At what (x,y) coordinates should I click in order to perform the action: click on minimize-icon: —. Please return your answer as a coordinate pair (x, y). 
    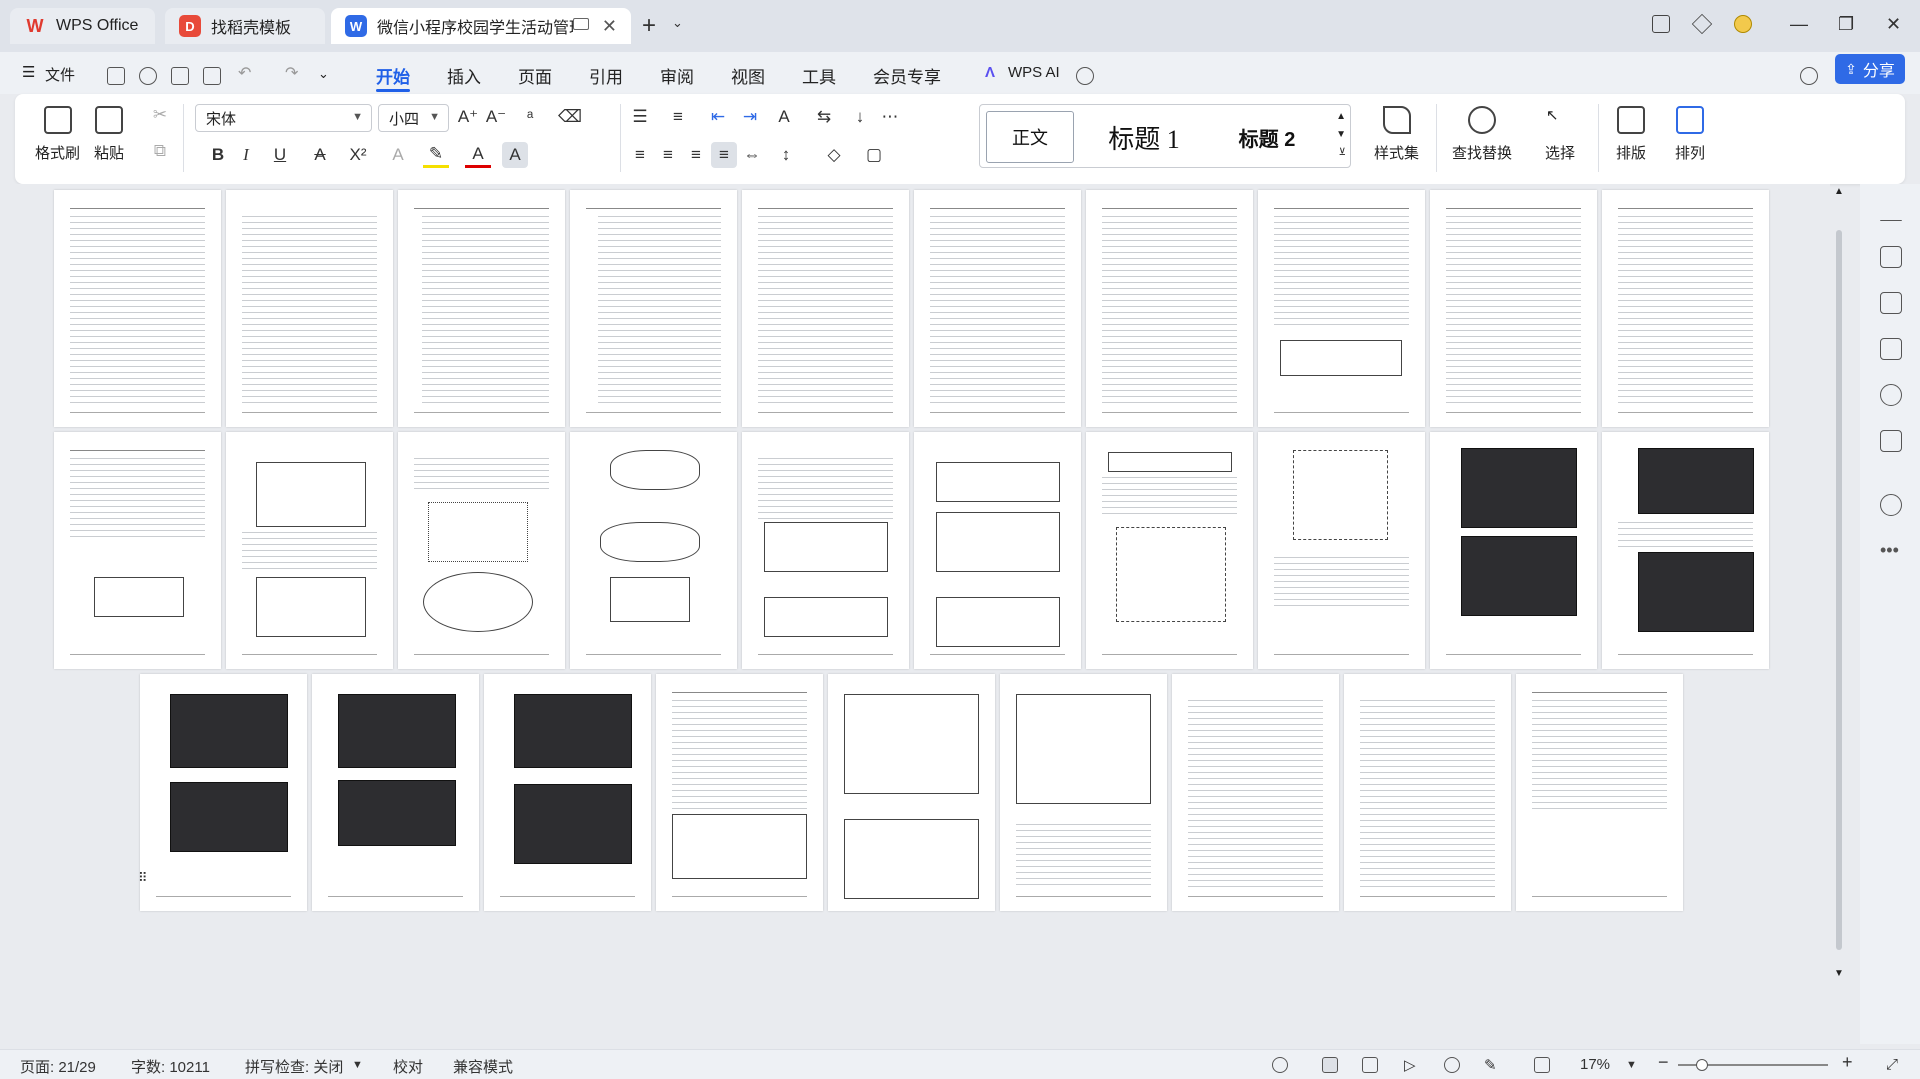
    Looking at the image, I should click on (1799, 24).